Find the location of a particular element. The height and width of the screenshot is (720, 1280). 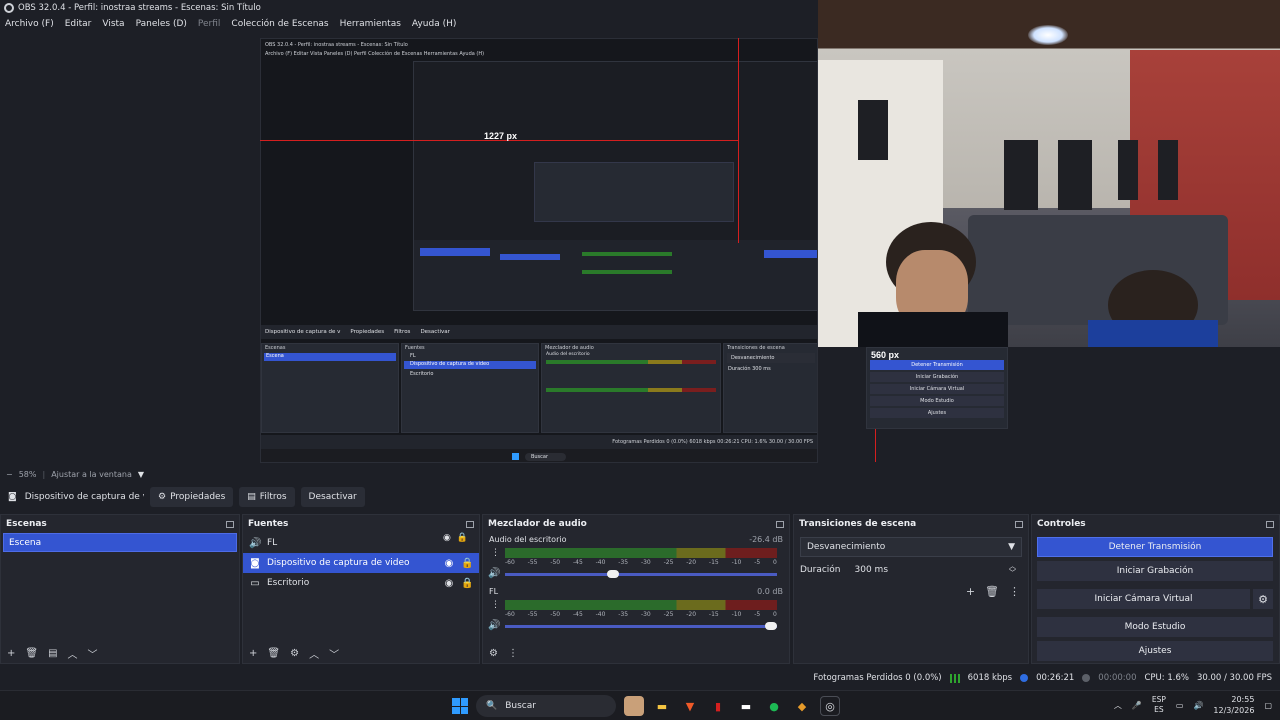

language-indicator: ESP ES is located at coordinates (1159, 705).